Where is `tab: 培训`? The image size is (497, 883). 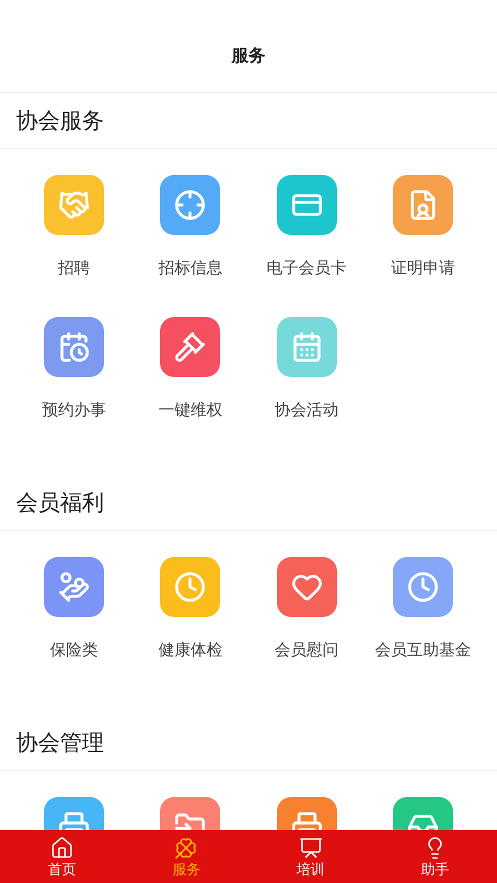
tab: 培训 is located at coordinates (310, 856).